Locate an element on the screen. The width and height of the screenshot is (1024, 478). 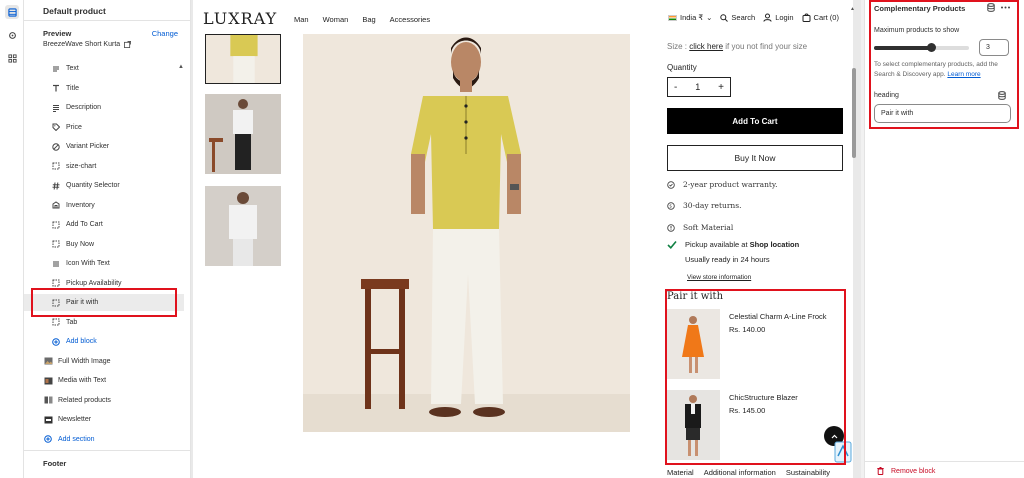
panel-title: Complementary Products is located at coordinates (920, 8).